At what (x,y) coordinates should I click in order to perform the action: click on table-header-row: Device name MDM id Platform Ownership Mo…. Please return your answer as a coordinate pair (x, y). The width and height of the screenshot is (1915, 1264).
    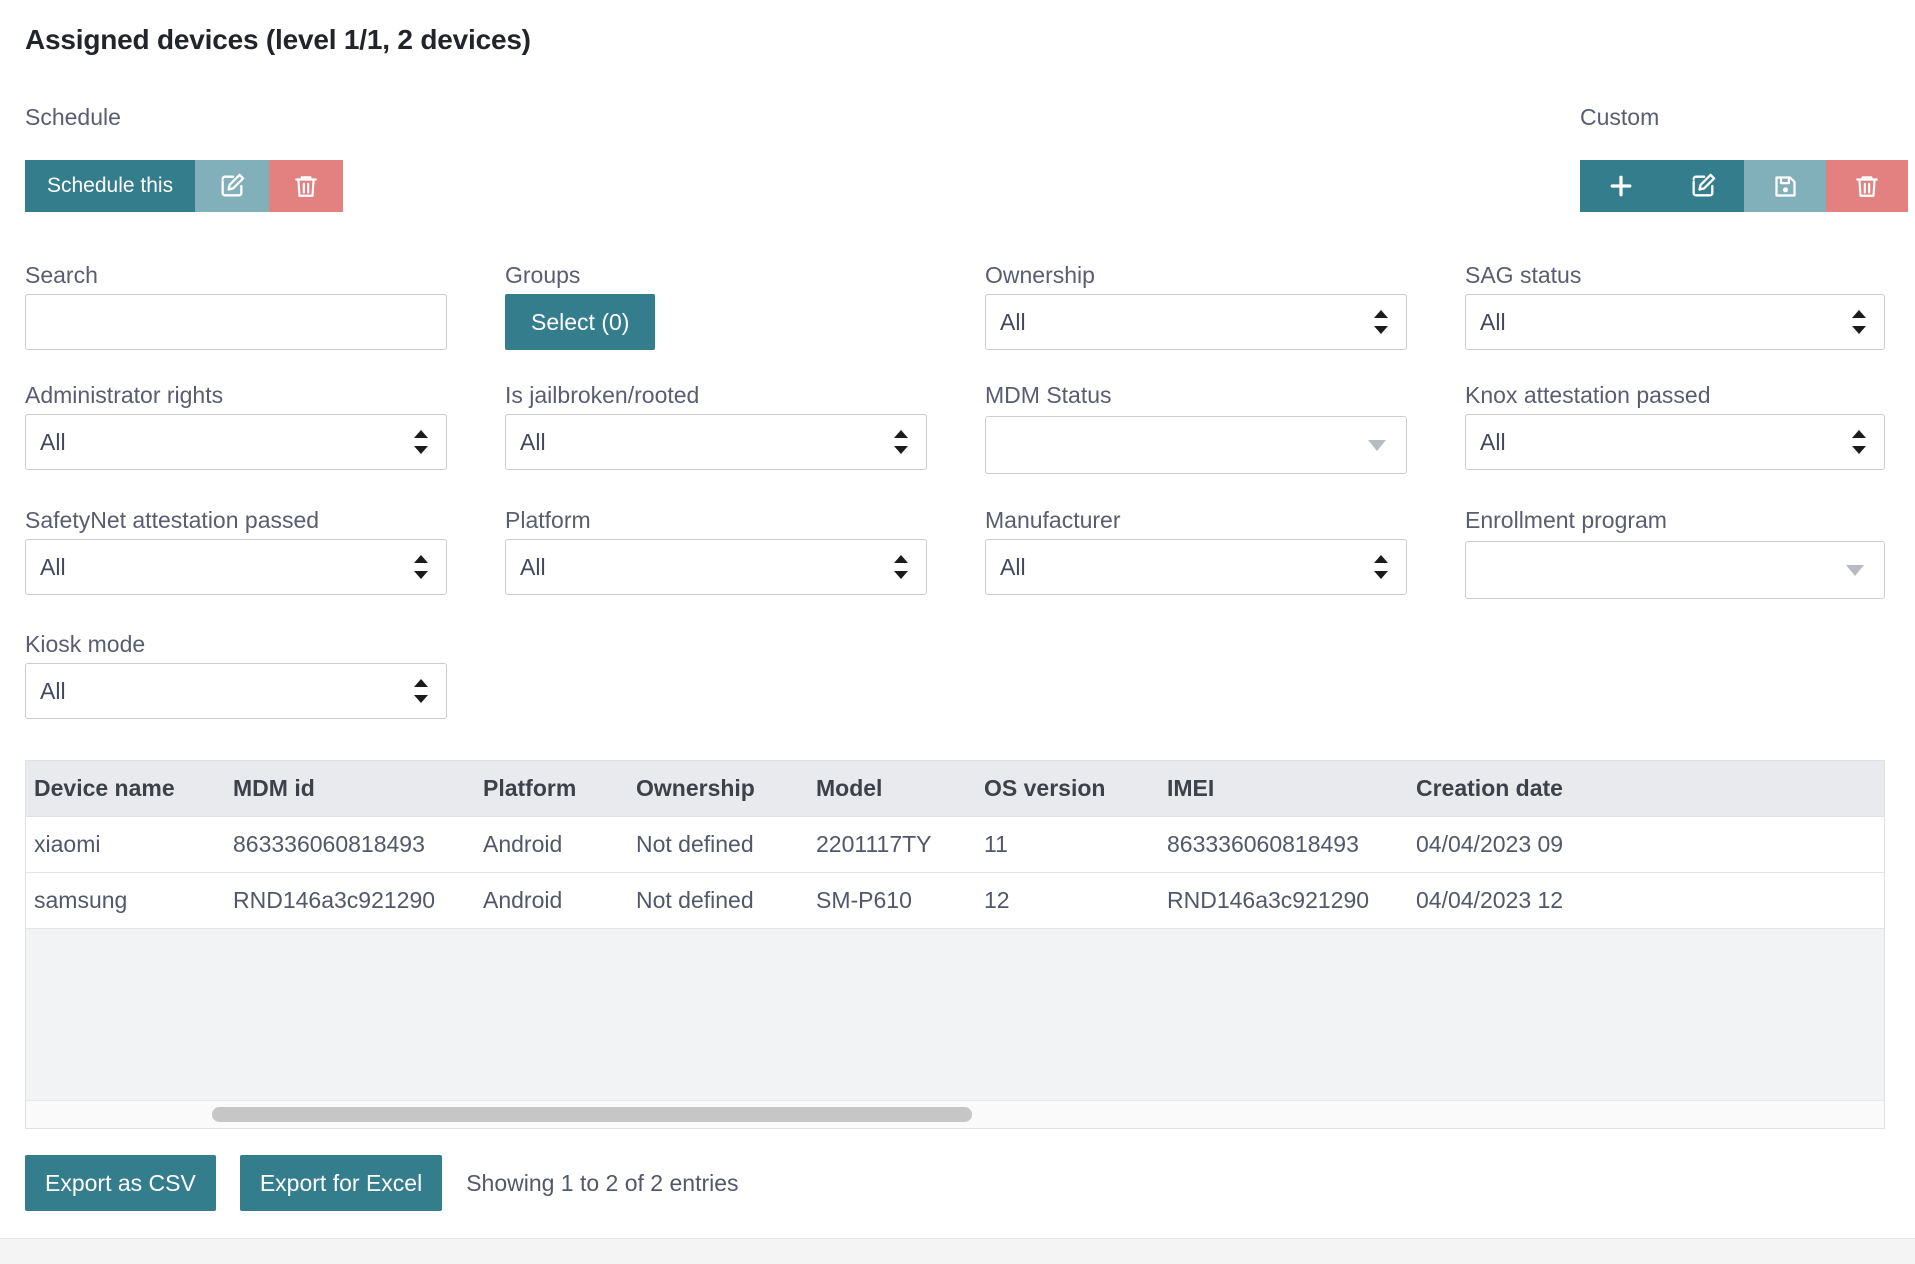
    Looking at the image, I should click on (955, 789).